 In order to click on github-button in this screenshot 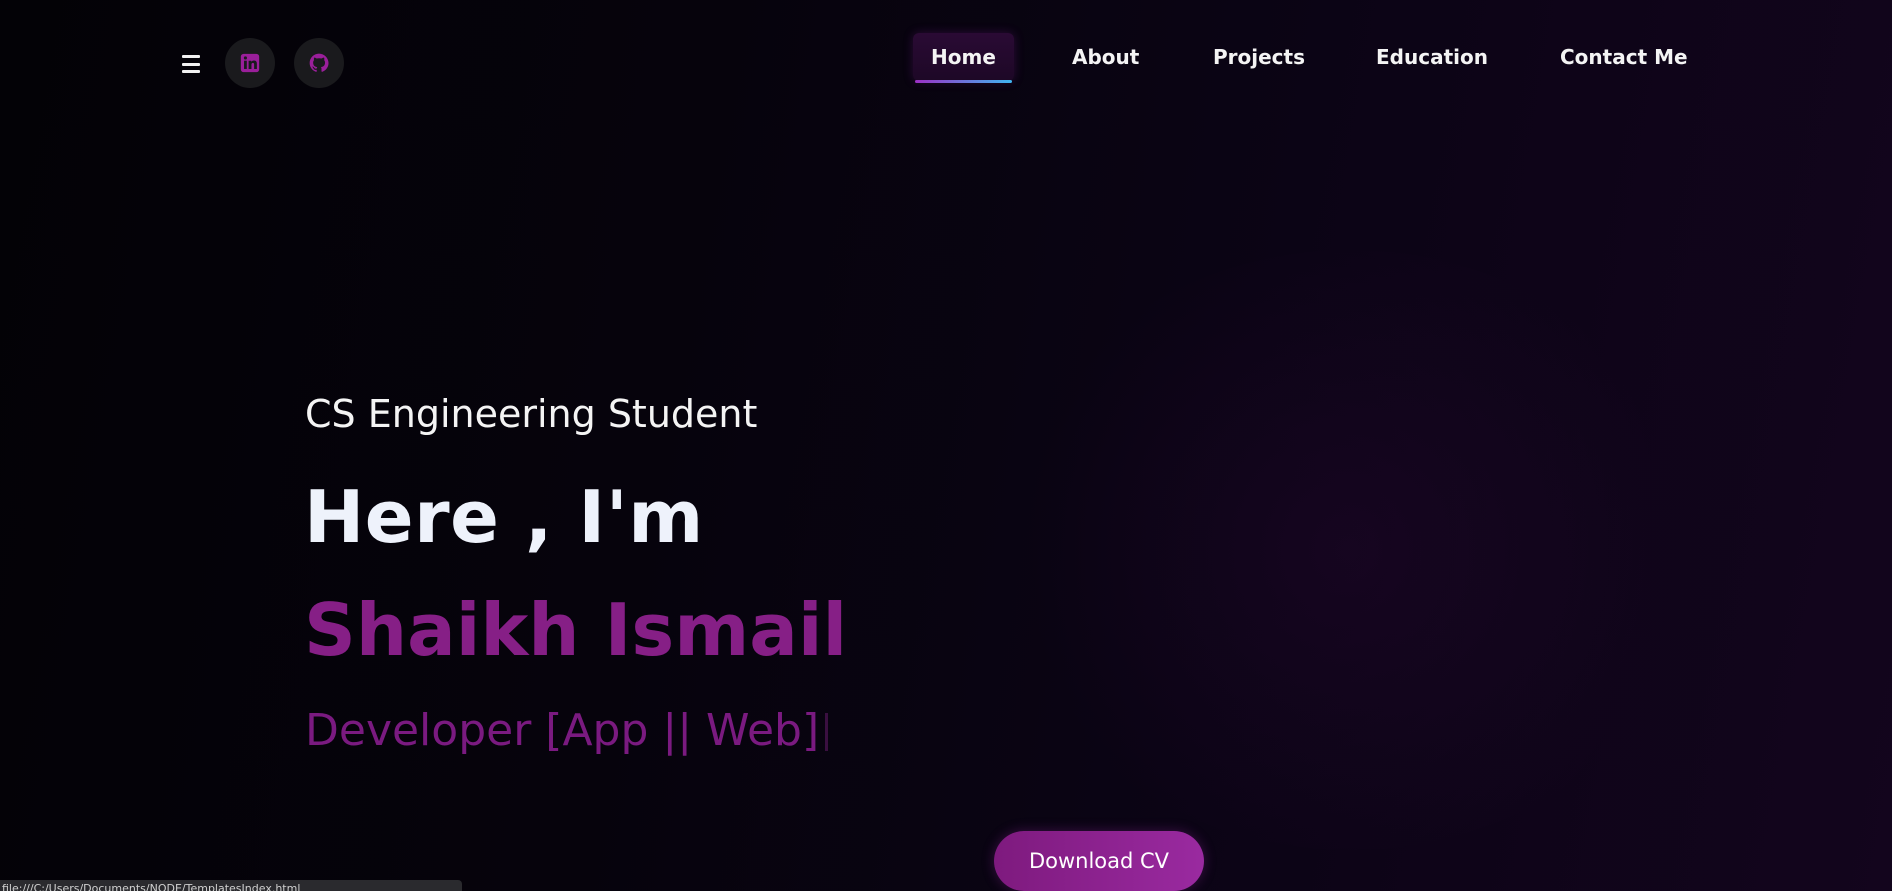, I will do `click(319, 63)`.